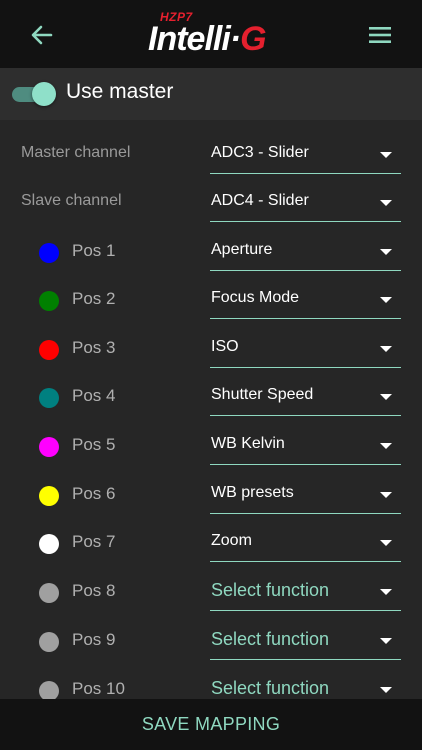  What do you see at coordinates (71, 200) in the screenshot?
I see `slave-channel-label: Slave channel` at bounding box center [71, 200].